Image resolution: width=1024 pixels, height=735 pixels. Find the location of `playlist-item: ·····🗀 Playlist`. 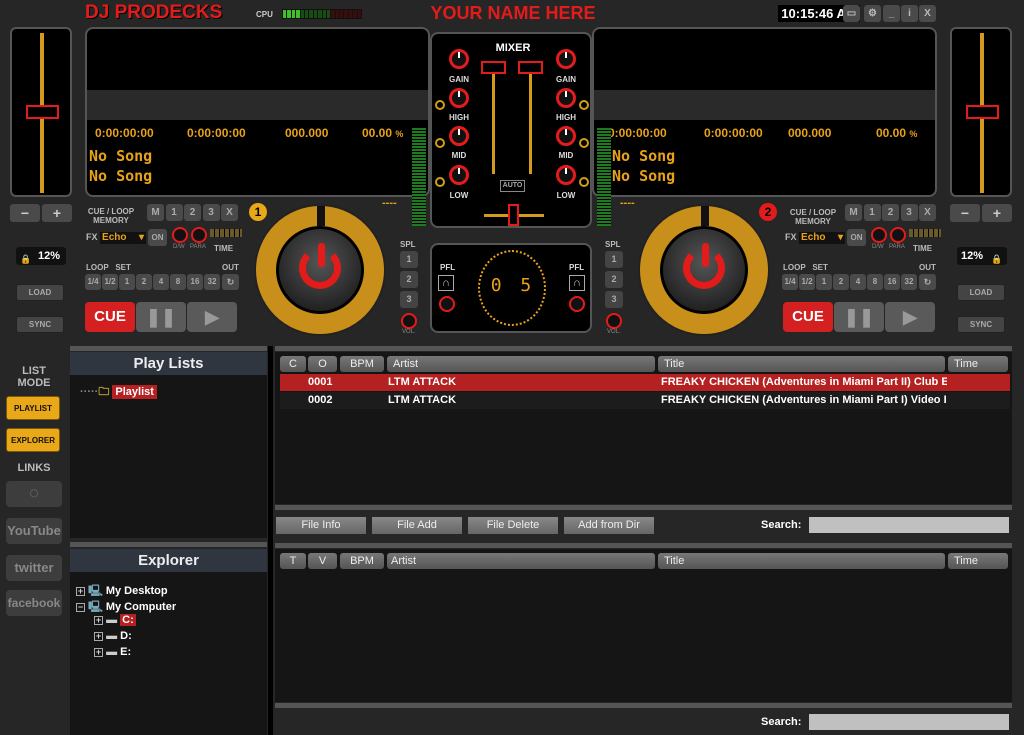

playlist-item: ·····🗀 Playlist is located at coordinates (118, 392).